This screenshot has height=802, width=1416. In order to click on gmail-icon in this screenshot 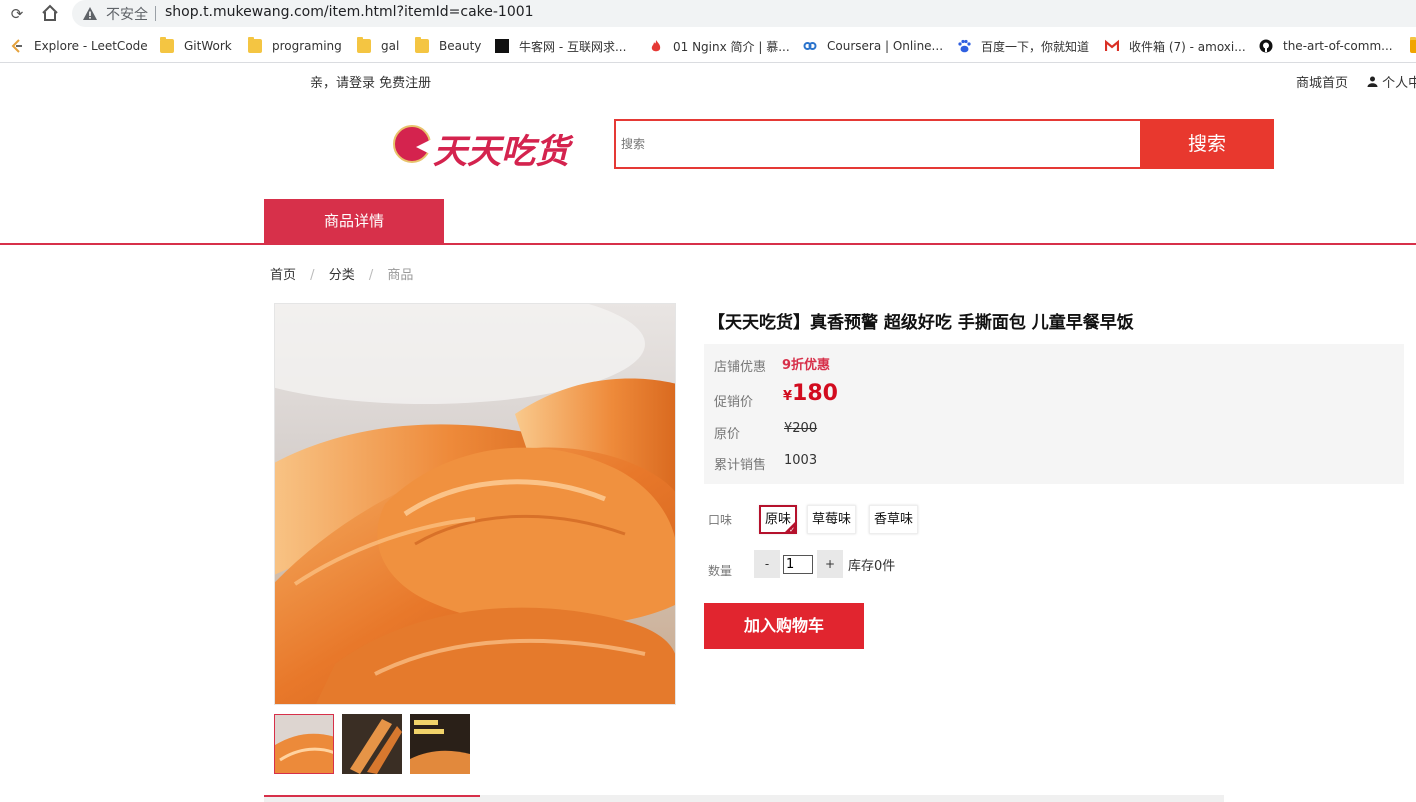, I will do `click(1112, 46)`.